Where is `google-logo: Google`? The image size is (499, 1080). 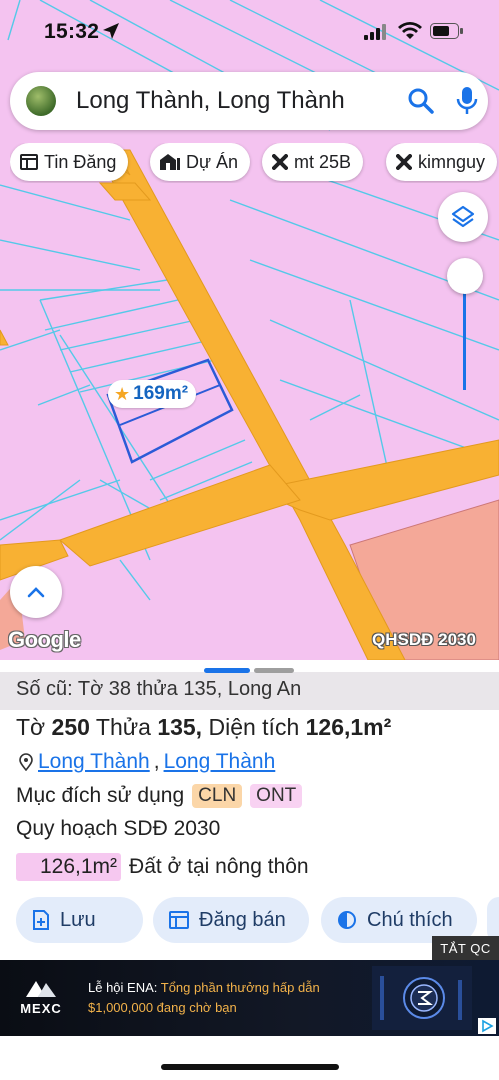
google-logo: Google is located at coordinates (44, 639).